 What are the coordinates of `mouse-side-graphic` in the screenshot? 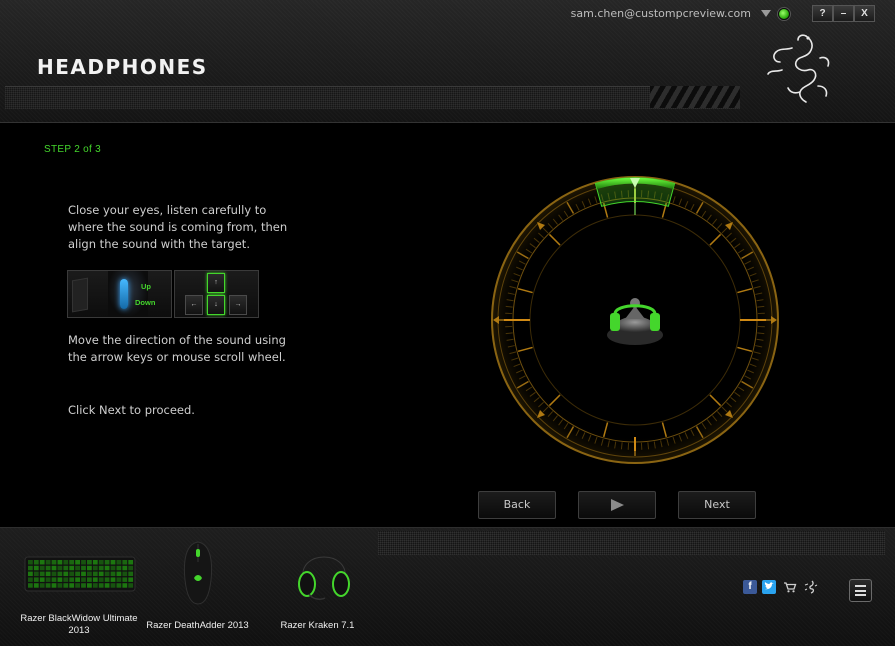 It's located at (80, 295).